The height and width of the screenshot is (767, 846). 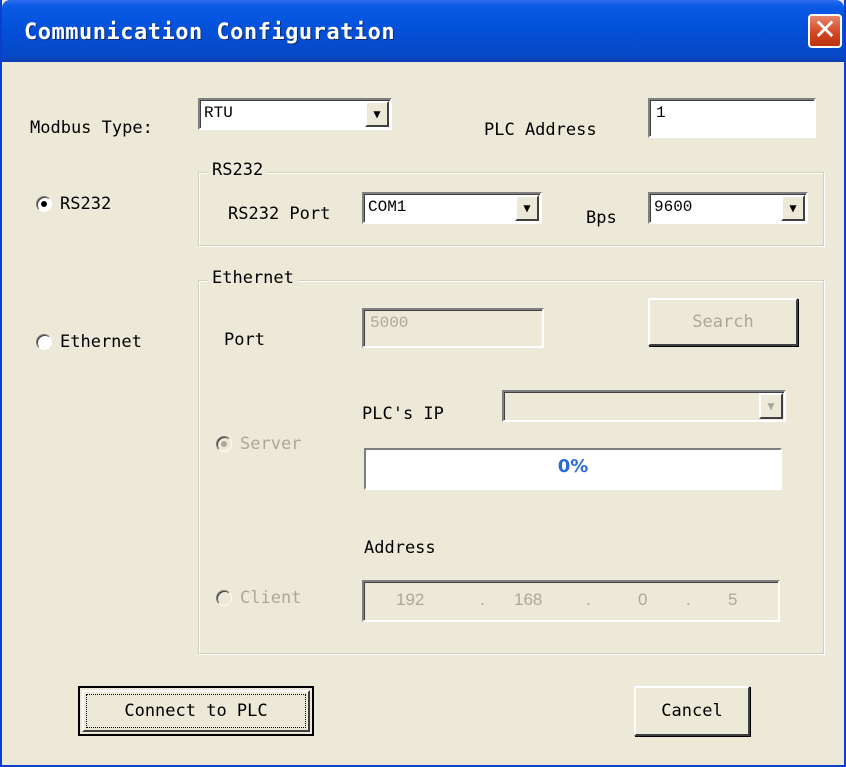 What do you see at coordinates (224, 598) in the screenshot?
I see `client-radio` at bounding box center [224, 598].